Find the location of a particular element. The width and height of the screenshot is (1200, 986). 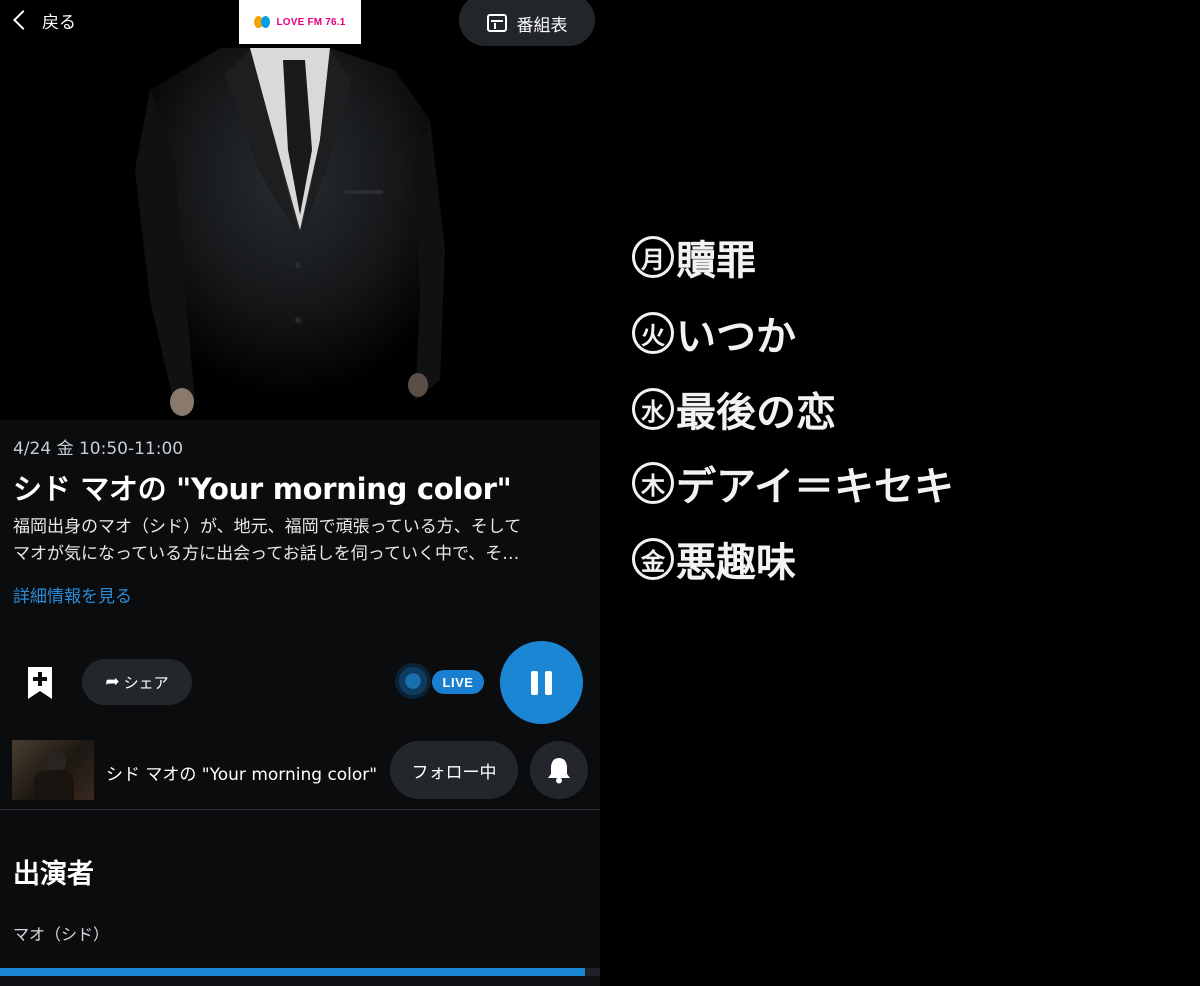

day-song-item: 水 最後の恋 is located at coordinates (734, 409).